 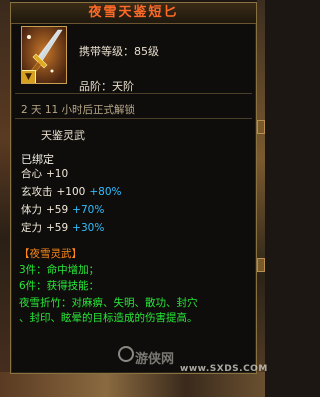 I want to click on set-bonus-6: 6件：获得技能：, so click(x=59, y=286).